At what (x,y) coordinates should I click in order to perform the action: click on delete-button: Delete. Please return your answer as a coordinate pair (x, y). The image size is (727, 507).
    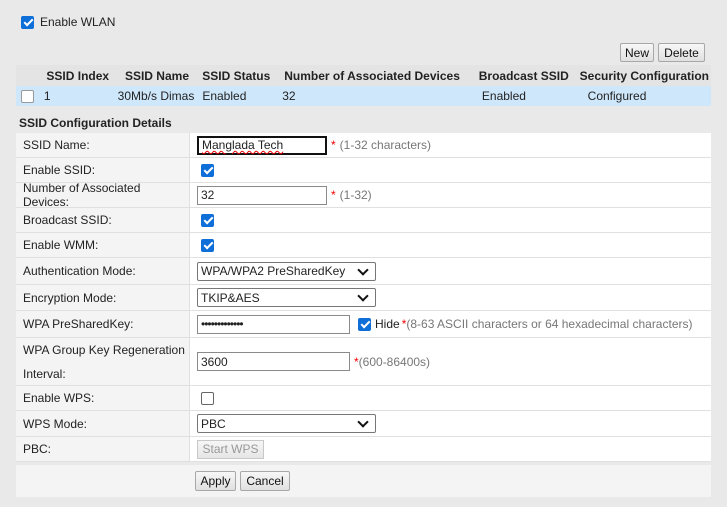
    Looking at the image, I should click on (681, 52).